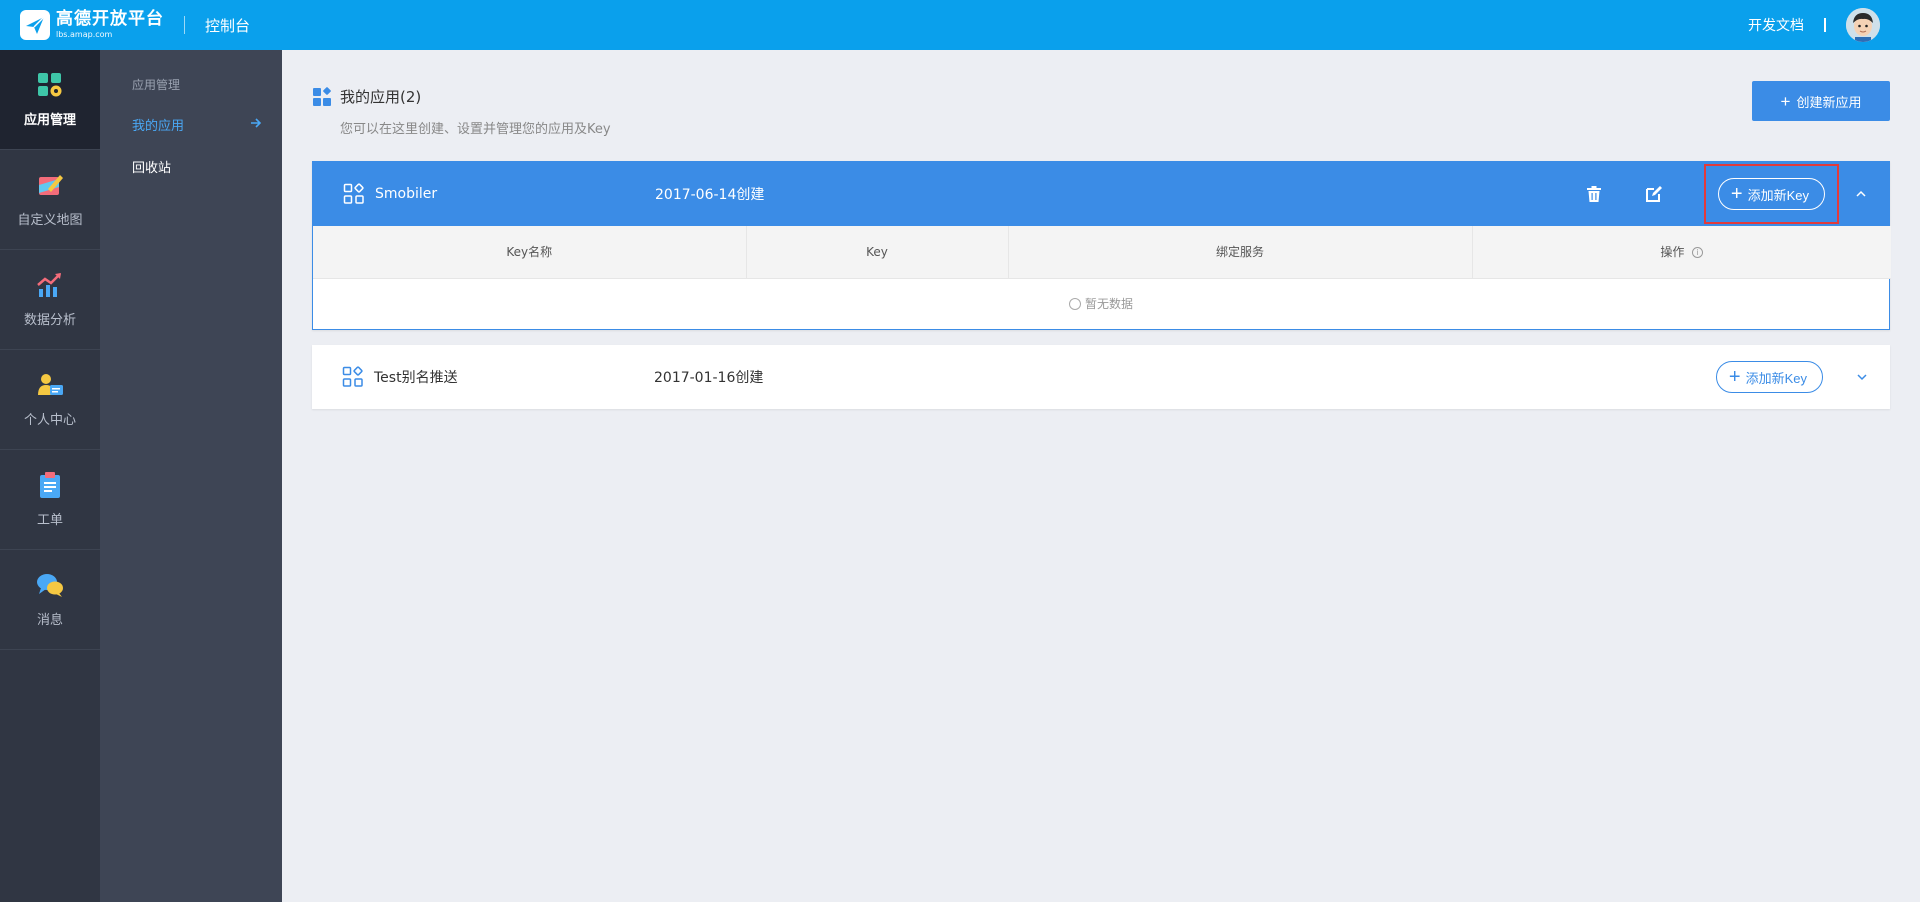  What do you see at coordinates (530, 252) in the screenshot?
I see `column-key-name: Key名称` at bounding box center [530, 252].